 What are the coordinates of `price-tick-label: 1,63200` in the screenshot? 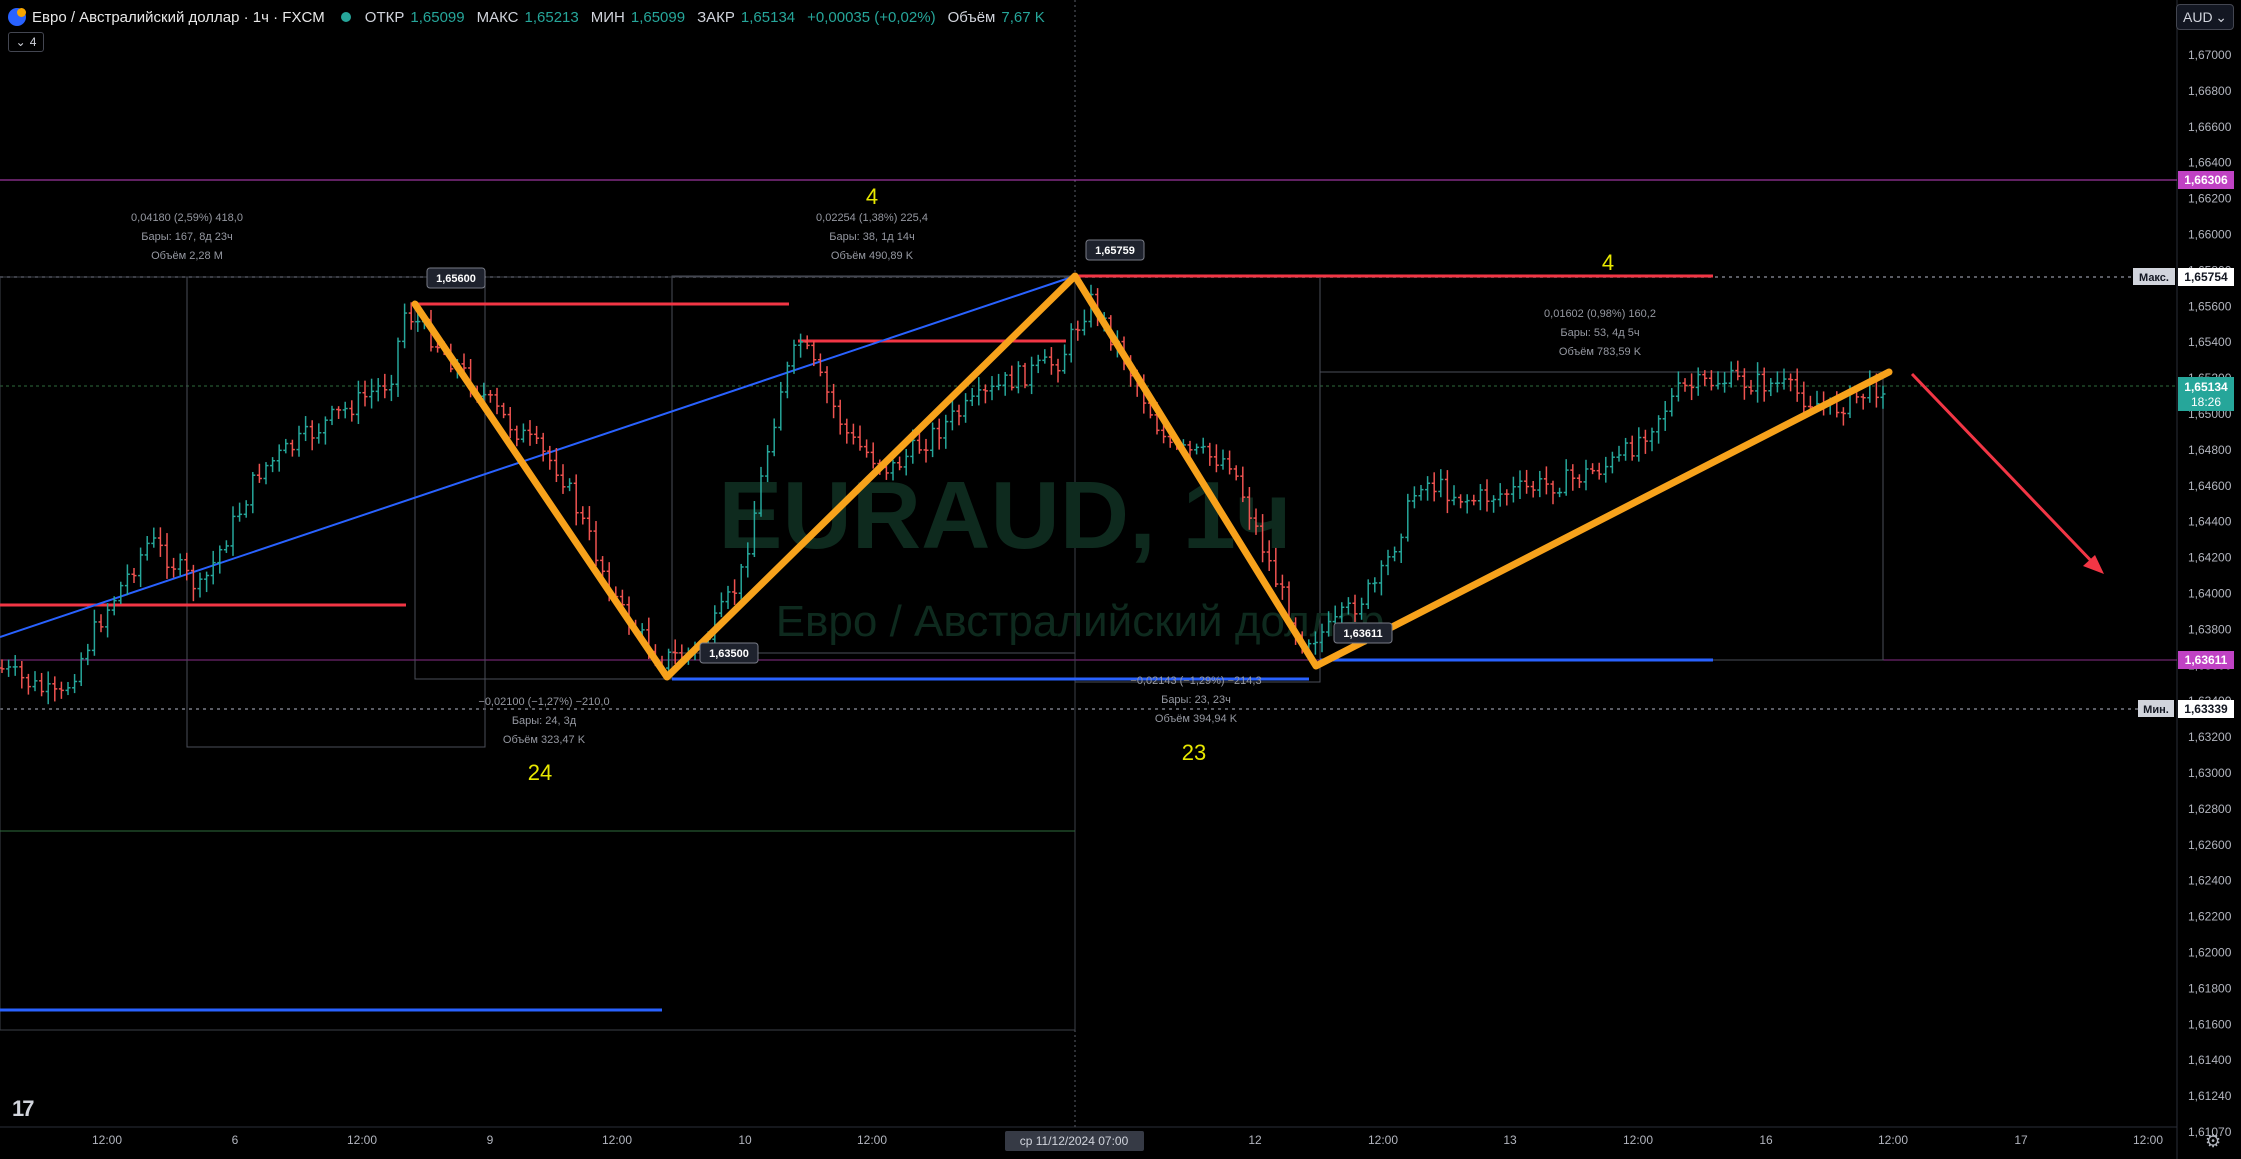 It's located at (2210, 737).